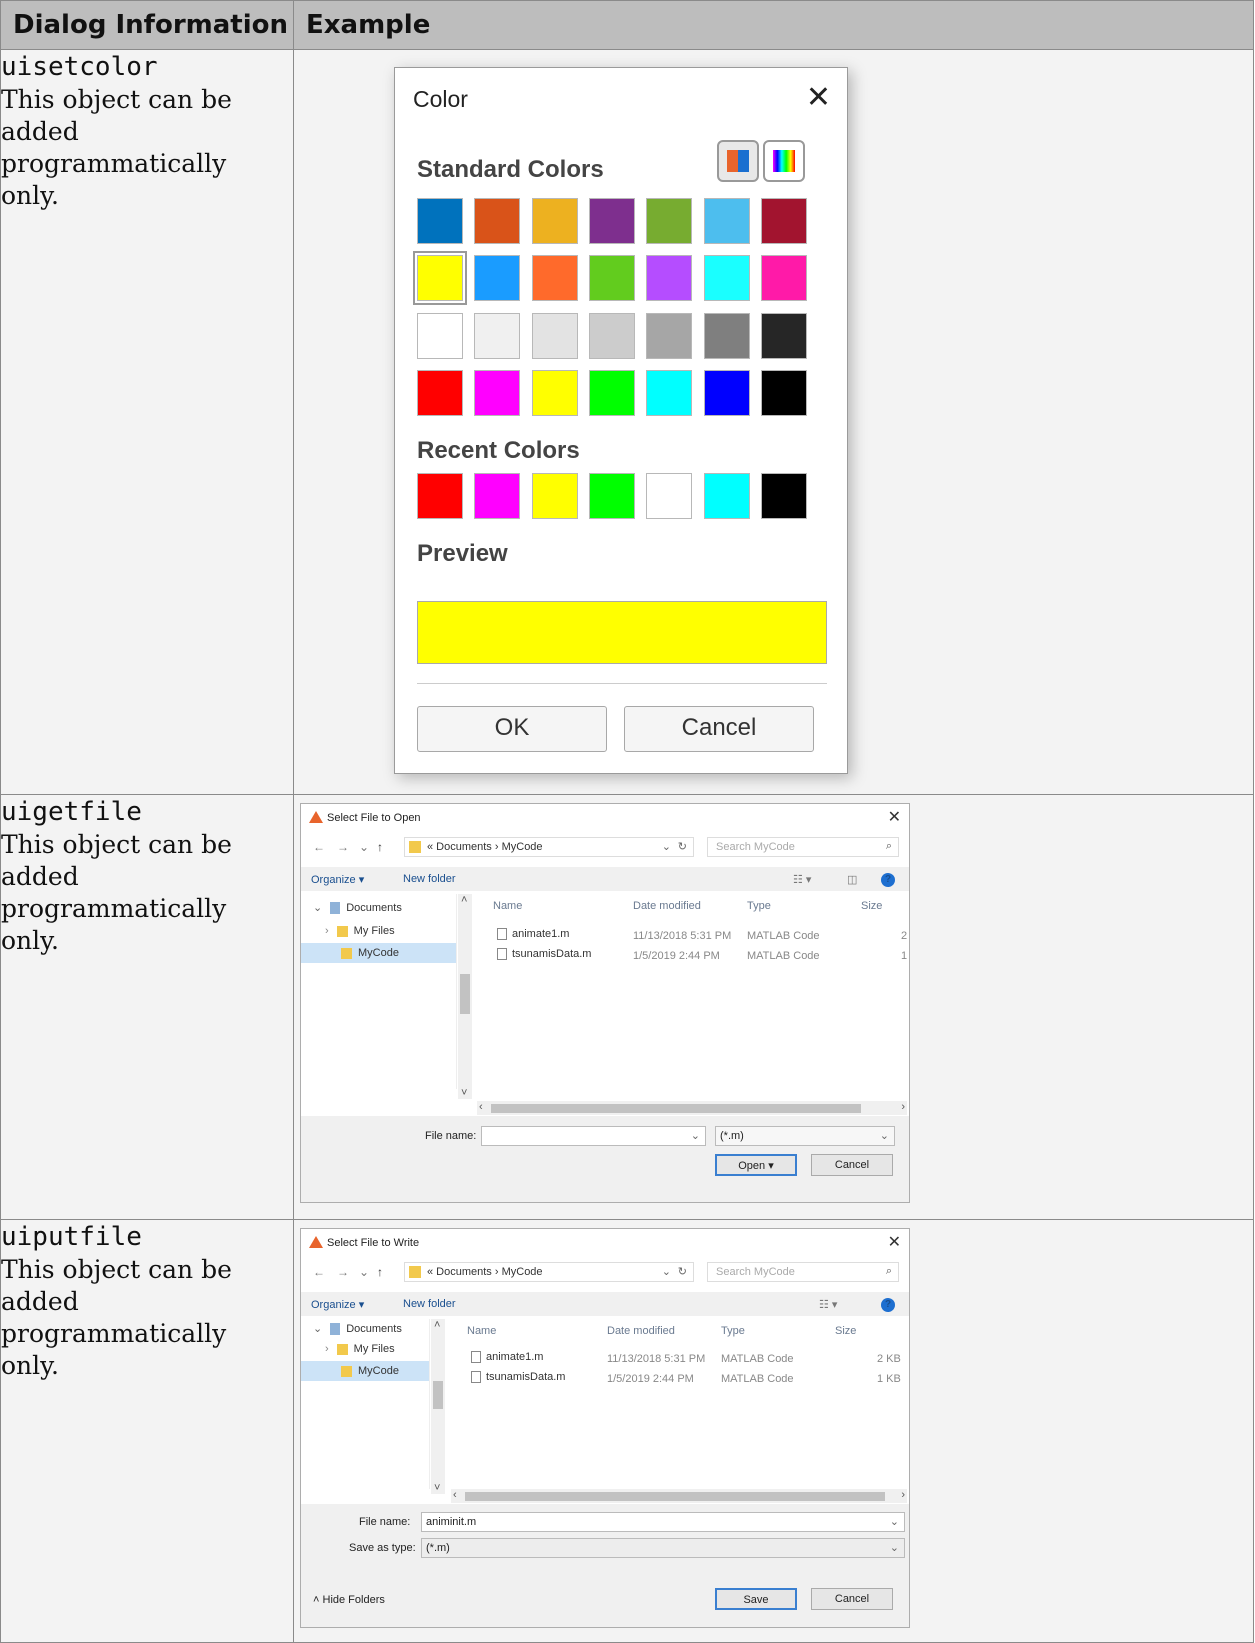  What do you see at coordinates (593, 1136) in the screenshot?
I see `filename-input: ⌄` at bounding box center [593, 1136].